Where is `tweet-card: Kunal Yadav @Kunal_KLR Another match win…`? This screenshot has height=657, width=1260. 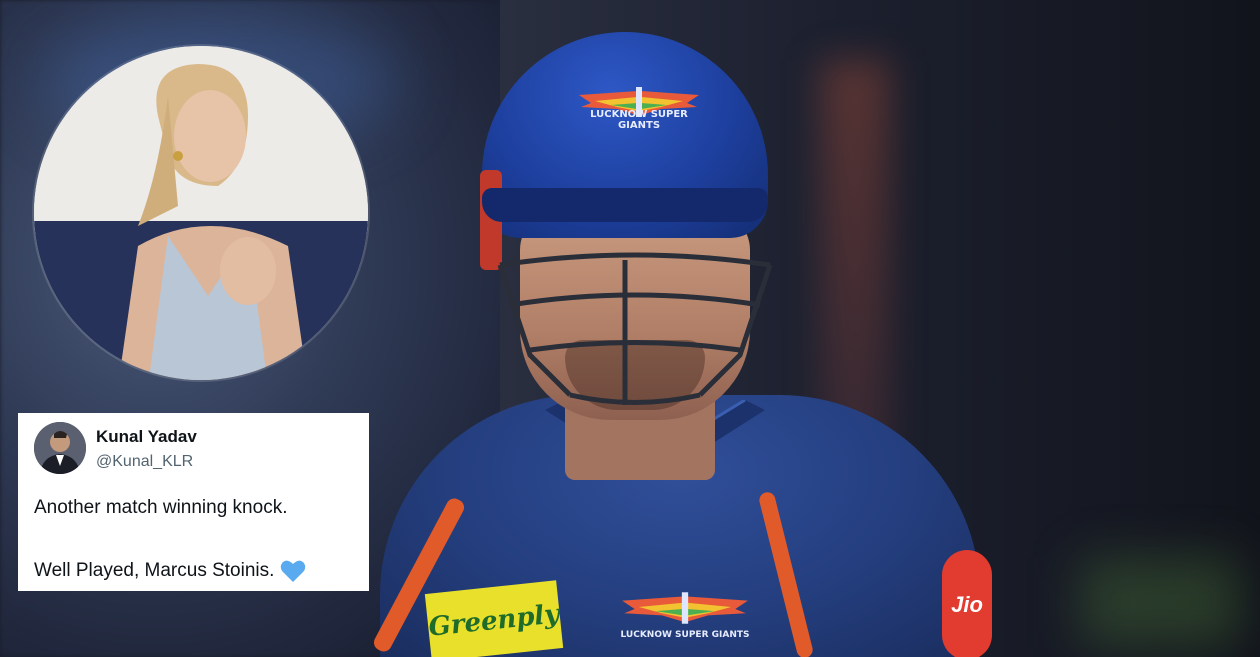
tweet-card: Kunal Yadav @Kunal_KLR Another match win… is located at coordinates (193, 502).